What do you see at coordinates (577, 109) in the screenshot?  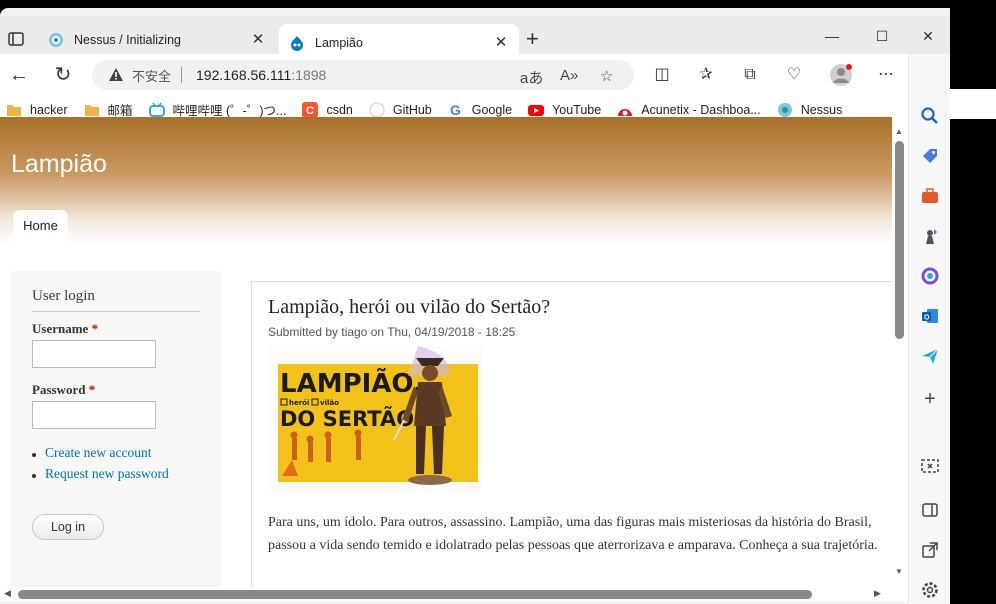 I see `bookmark-label: YouTube` at bounding box center [577, 109].